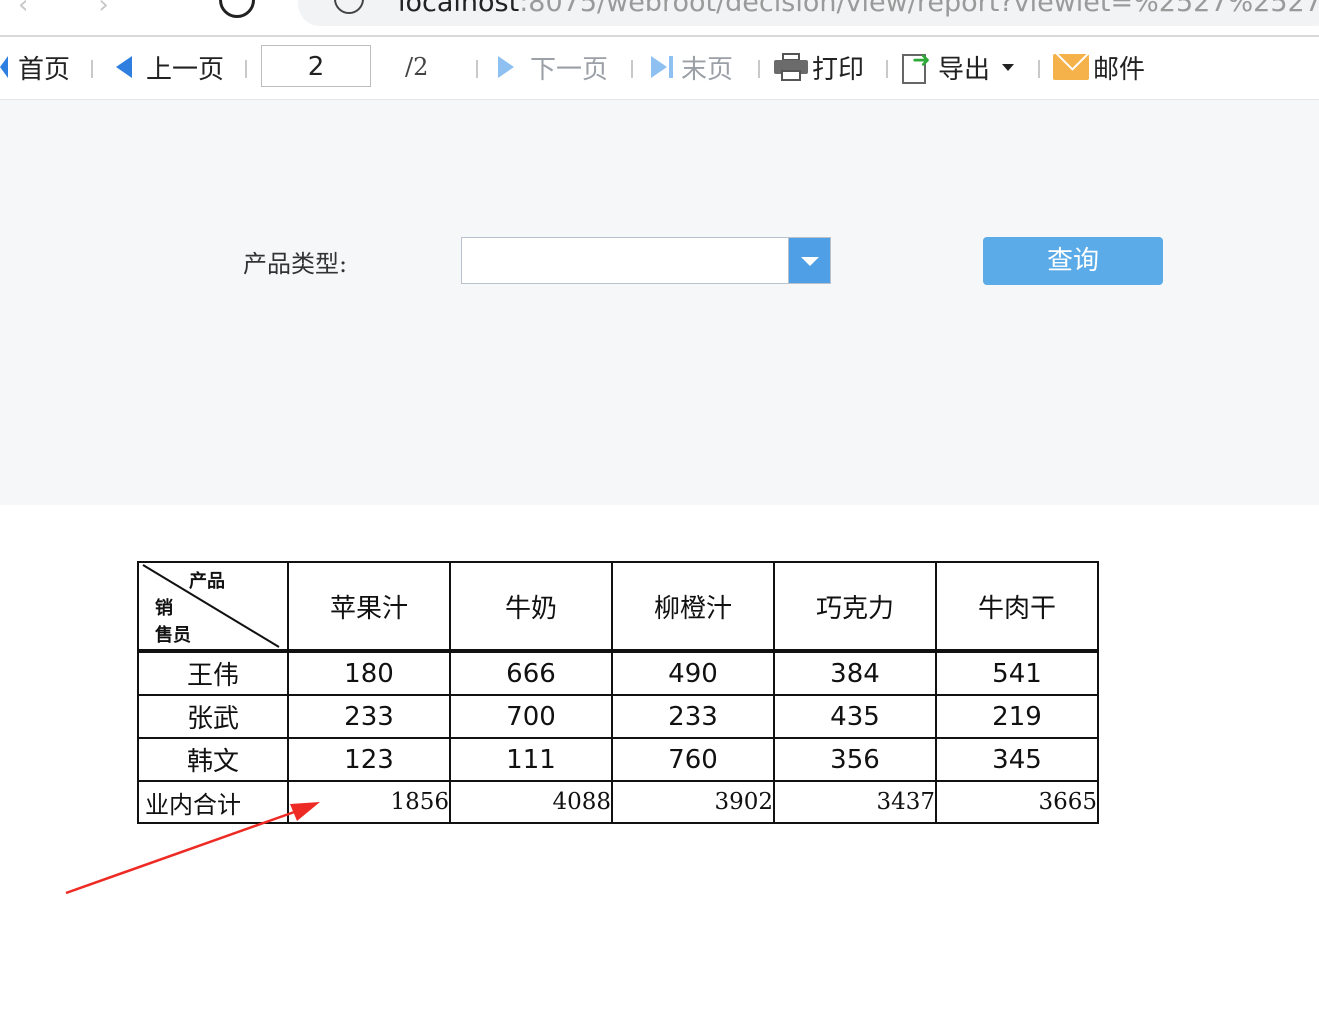  What do you see at coordinates (1017, 716) in the screenshot?
I see `table-cell: 219` at bounding box center [1017, 716].